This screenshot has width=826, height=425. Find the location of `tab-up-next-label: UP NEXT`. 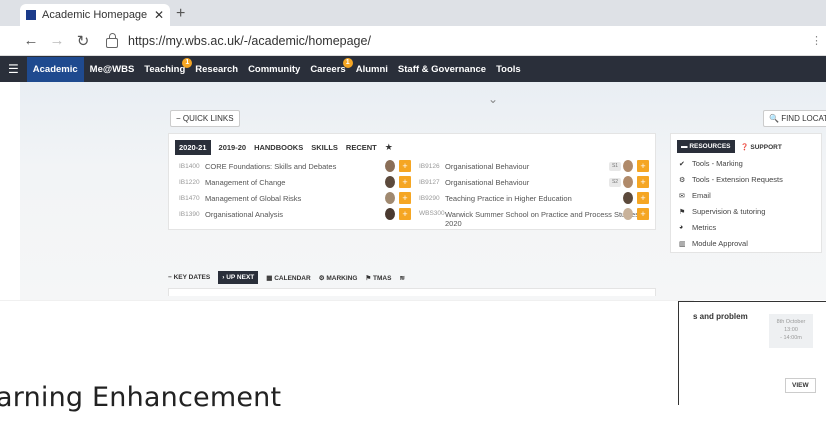

tab-up-next-label: UP NEXT is located at coordinates (240, 277).